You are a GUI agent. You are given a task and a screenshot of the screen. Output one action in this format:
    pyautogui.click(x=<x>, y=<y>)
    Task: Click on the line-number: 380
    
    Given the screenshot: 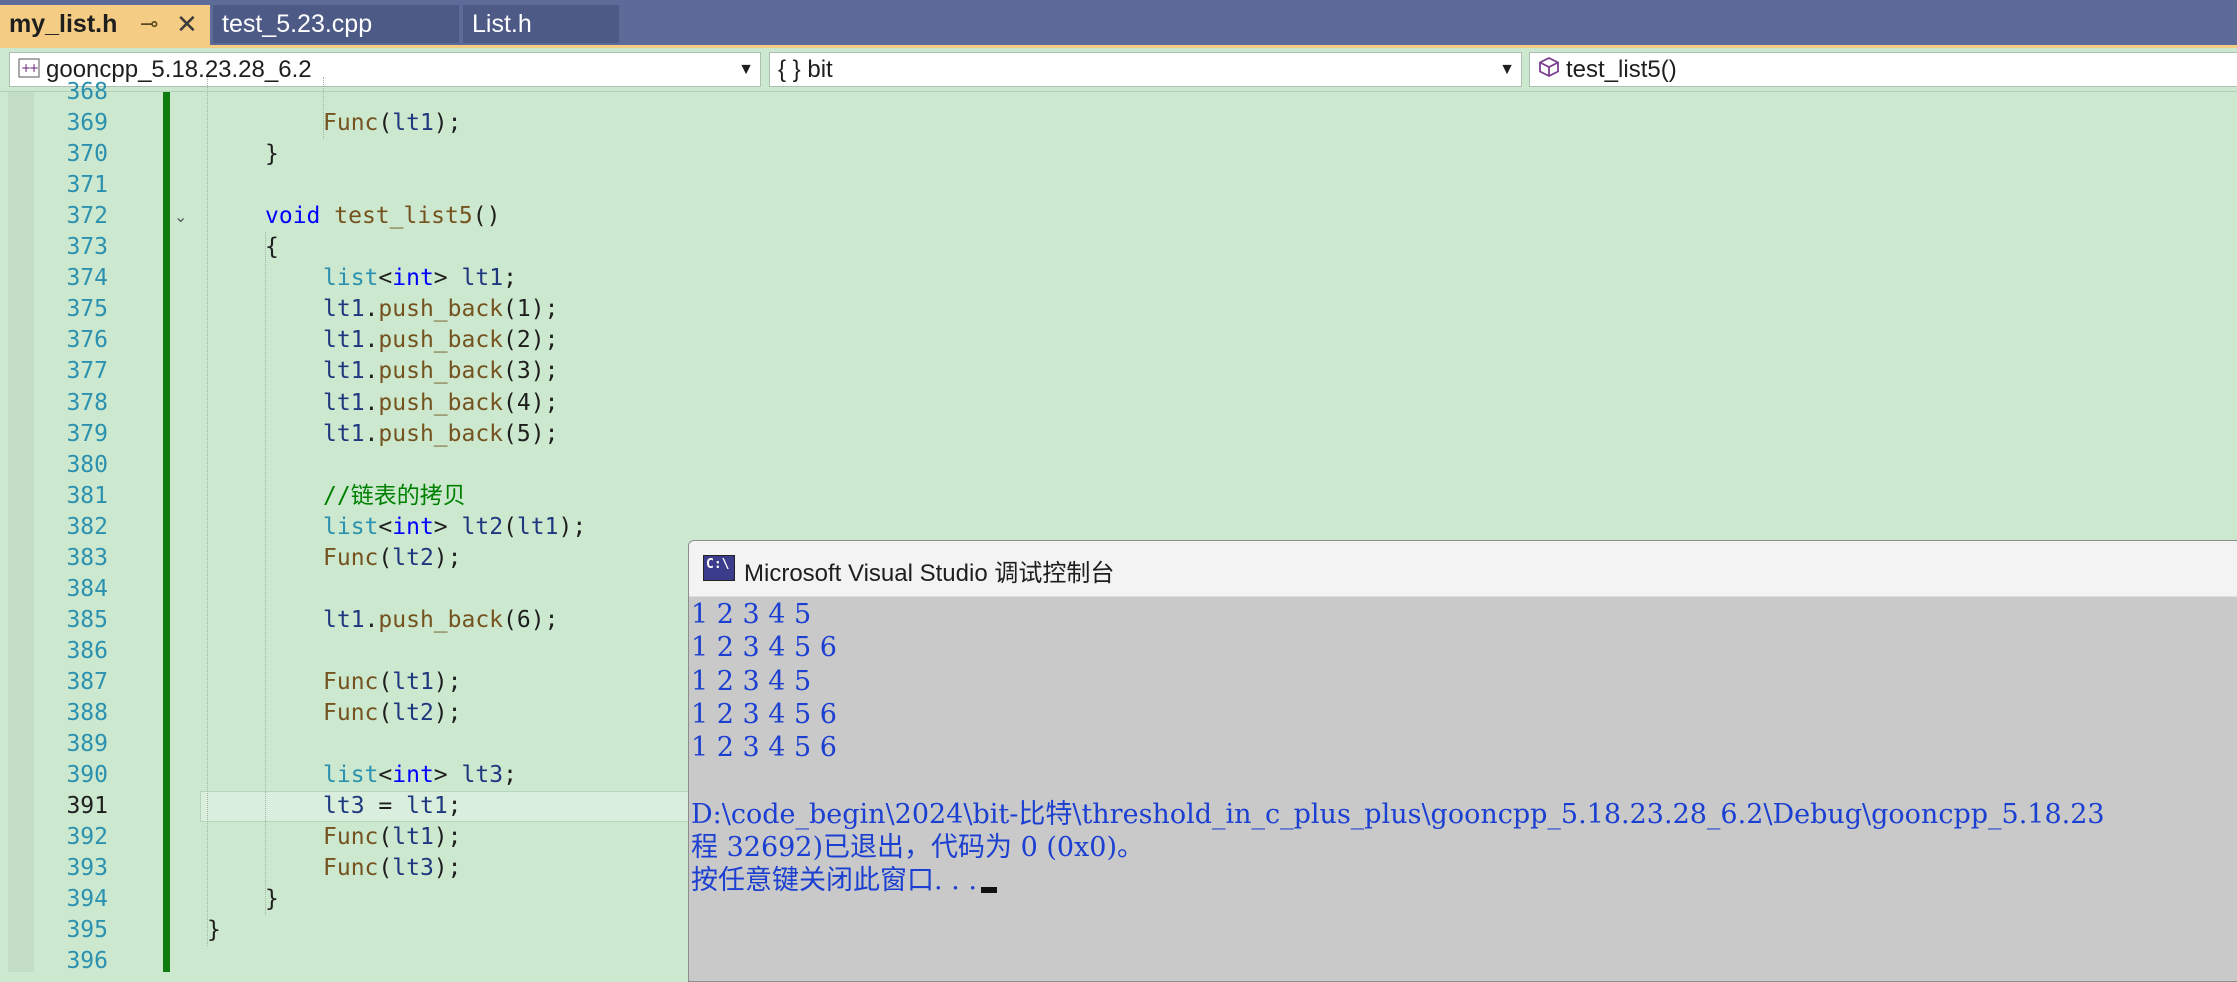 What is the action you would take?
    pyautogui.click(x=87, y=464)
    